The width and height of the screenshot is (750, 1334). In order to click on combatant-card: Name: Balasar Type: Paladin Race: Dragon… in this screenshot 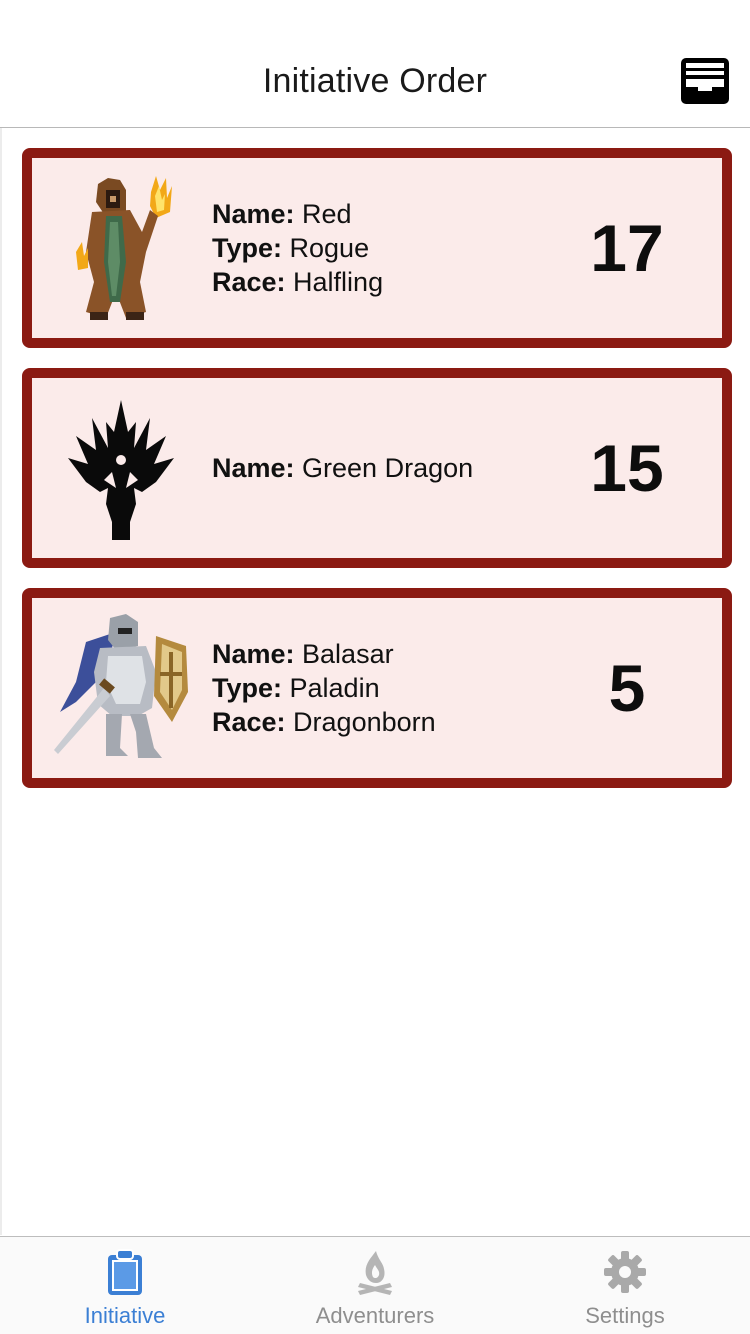, I will do `click(377, 688)`.